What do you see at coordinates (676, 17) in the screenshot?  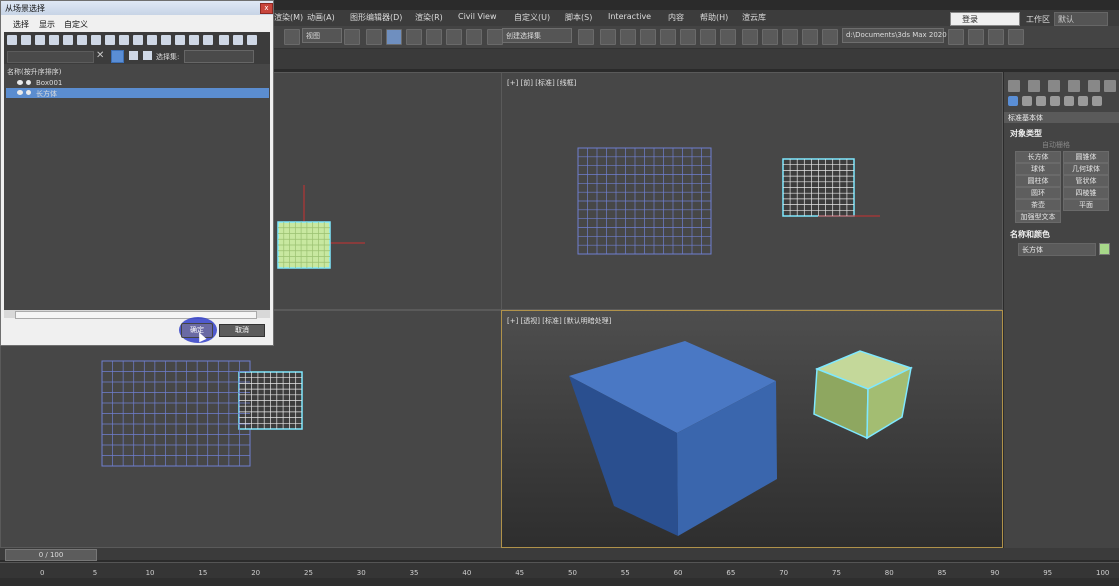 I see `menu-item-content: 内容` at bounding box center [676, 17].